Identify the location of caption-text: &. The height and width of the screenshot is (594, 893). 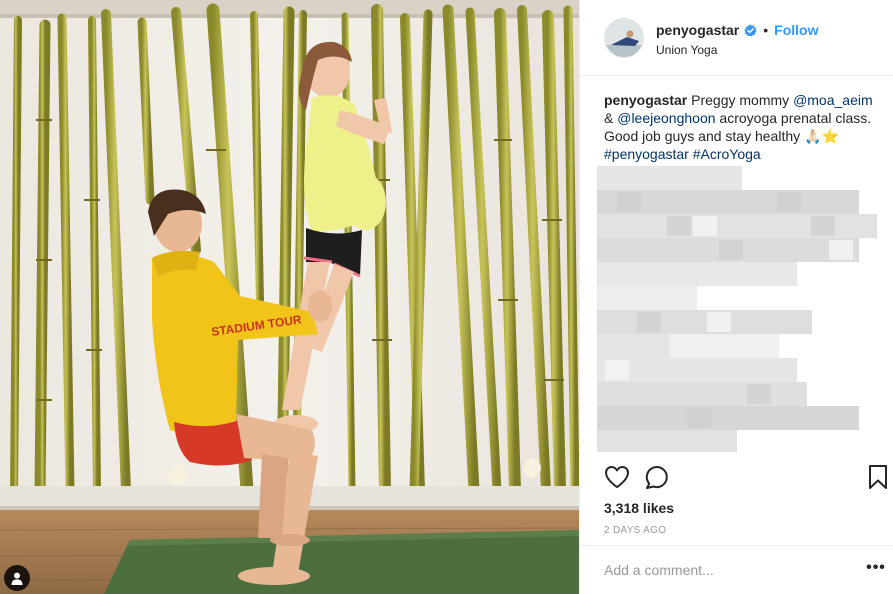
(611, 118).